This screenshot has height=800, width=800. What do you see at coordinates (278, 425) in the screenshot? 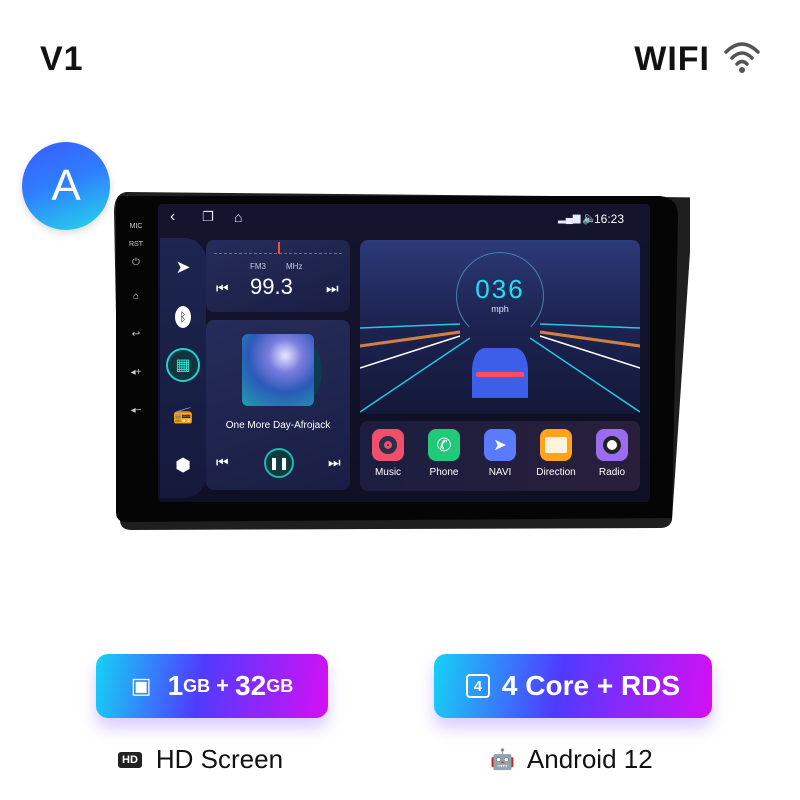
I see `track-title: One More Day-Afrojack` at bounding box center [278, 425].